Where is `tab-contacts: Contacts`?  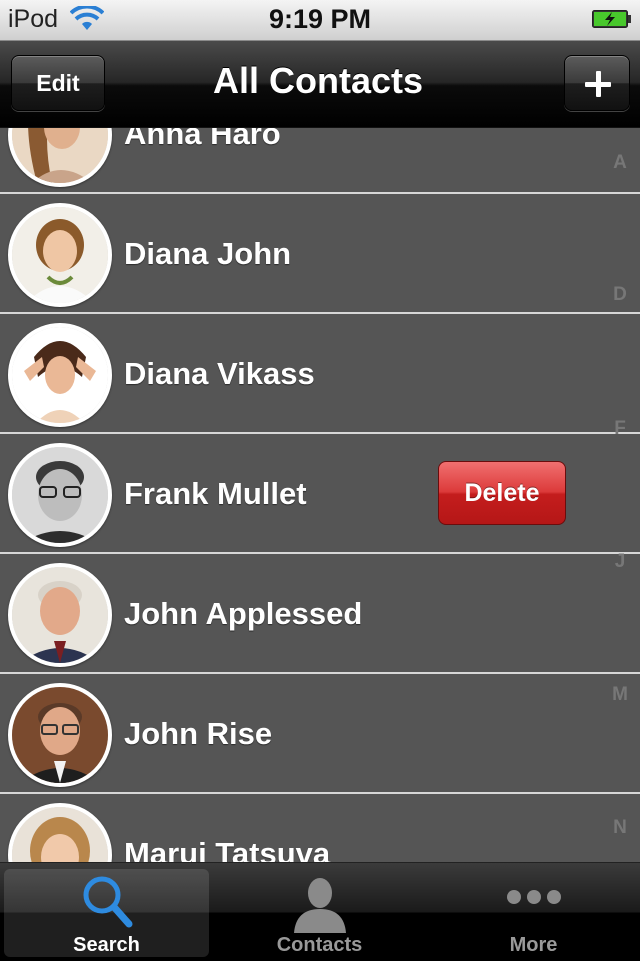 tab-contacts: Contacts is located at coordinates (319, 912).